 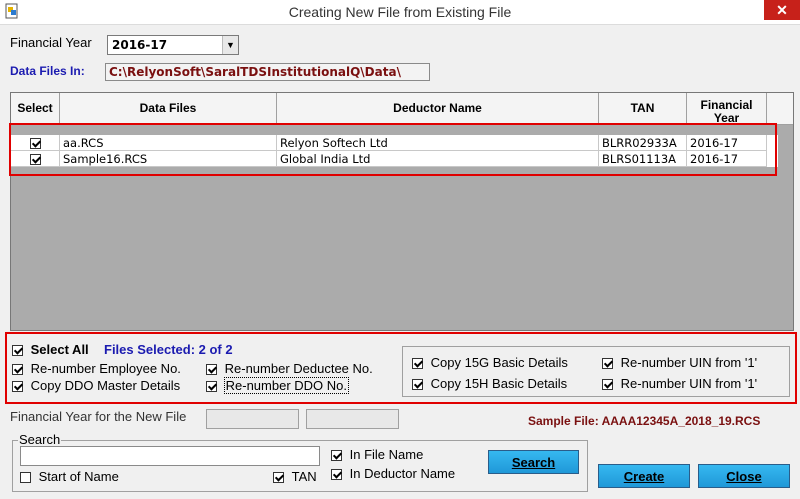 I want to click on window-close-button: ✕, so click(x=782, y=10).